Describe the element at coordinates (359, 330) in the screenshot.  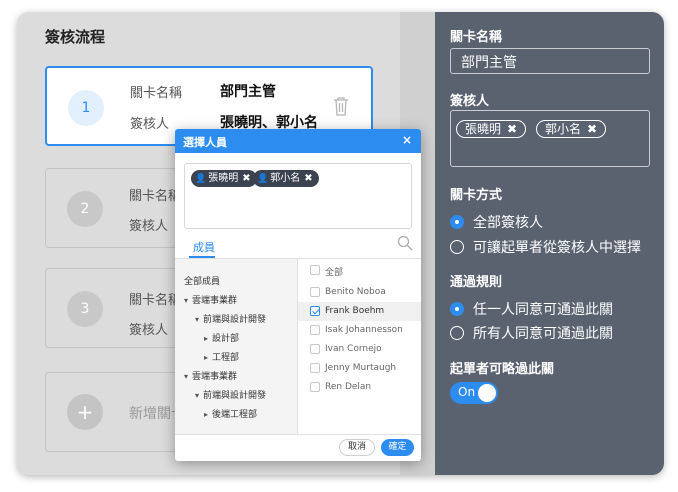
I see `person-option: Isak Johannesson` at that location.